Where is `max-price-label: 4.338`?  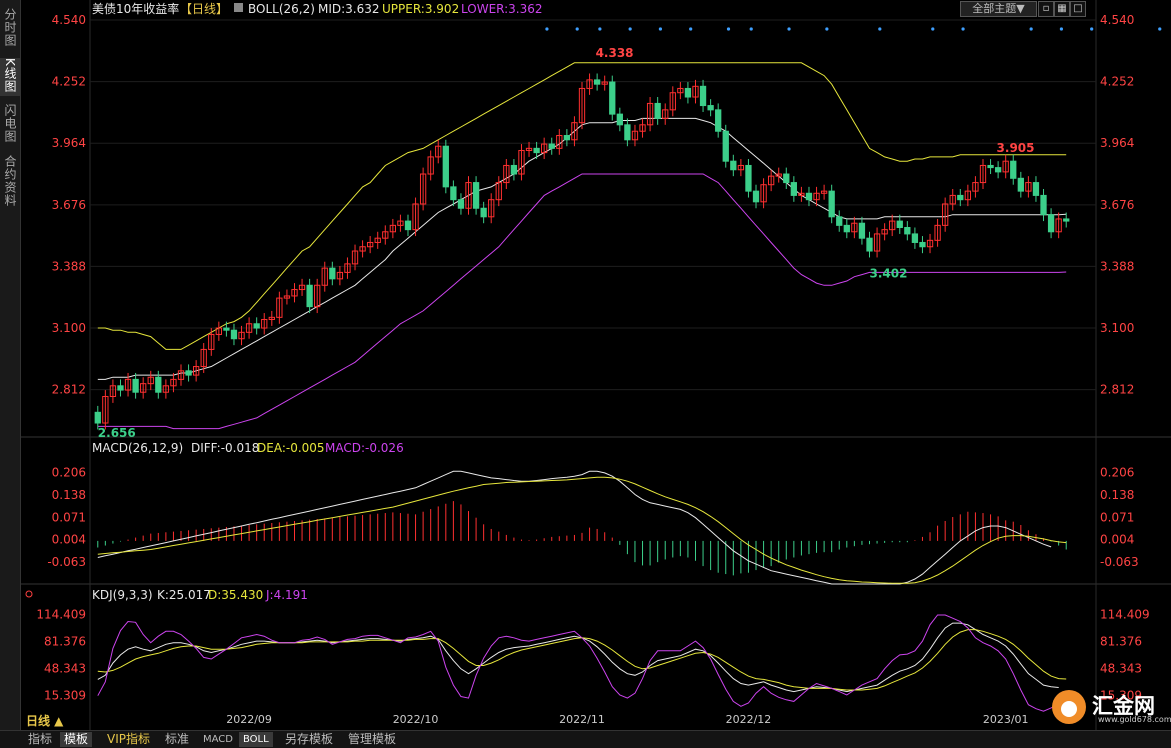 max-price-label: 4.338 is located at coordinates (615, 53).